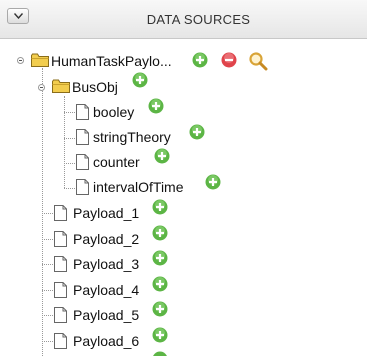  Describe the element at coordinates (106, 315) in the screenshot. I see `tree-node-label: Payload_5` at that location.